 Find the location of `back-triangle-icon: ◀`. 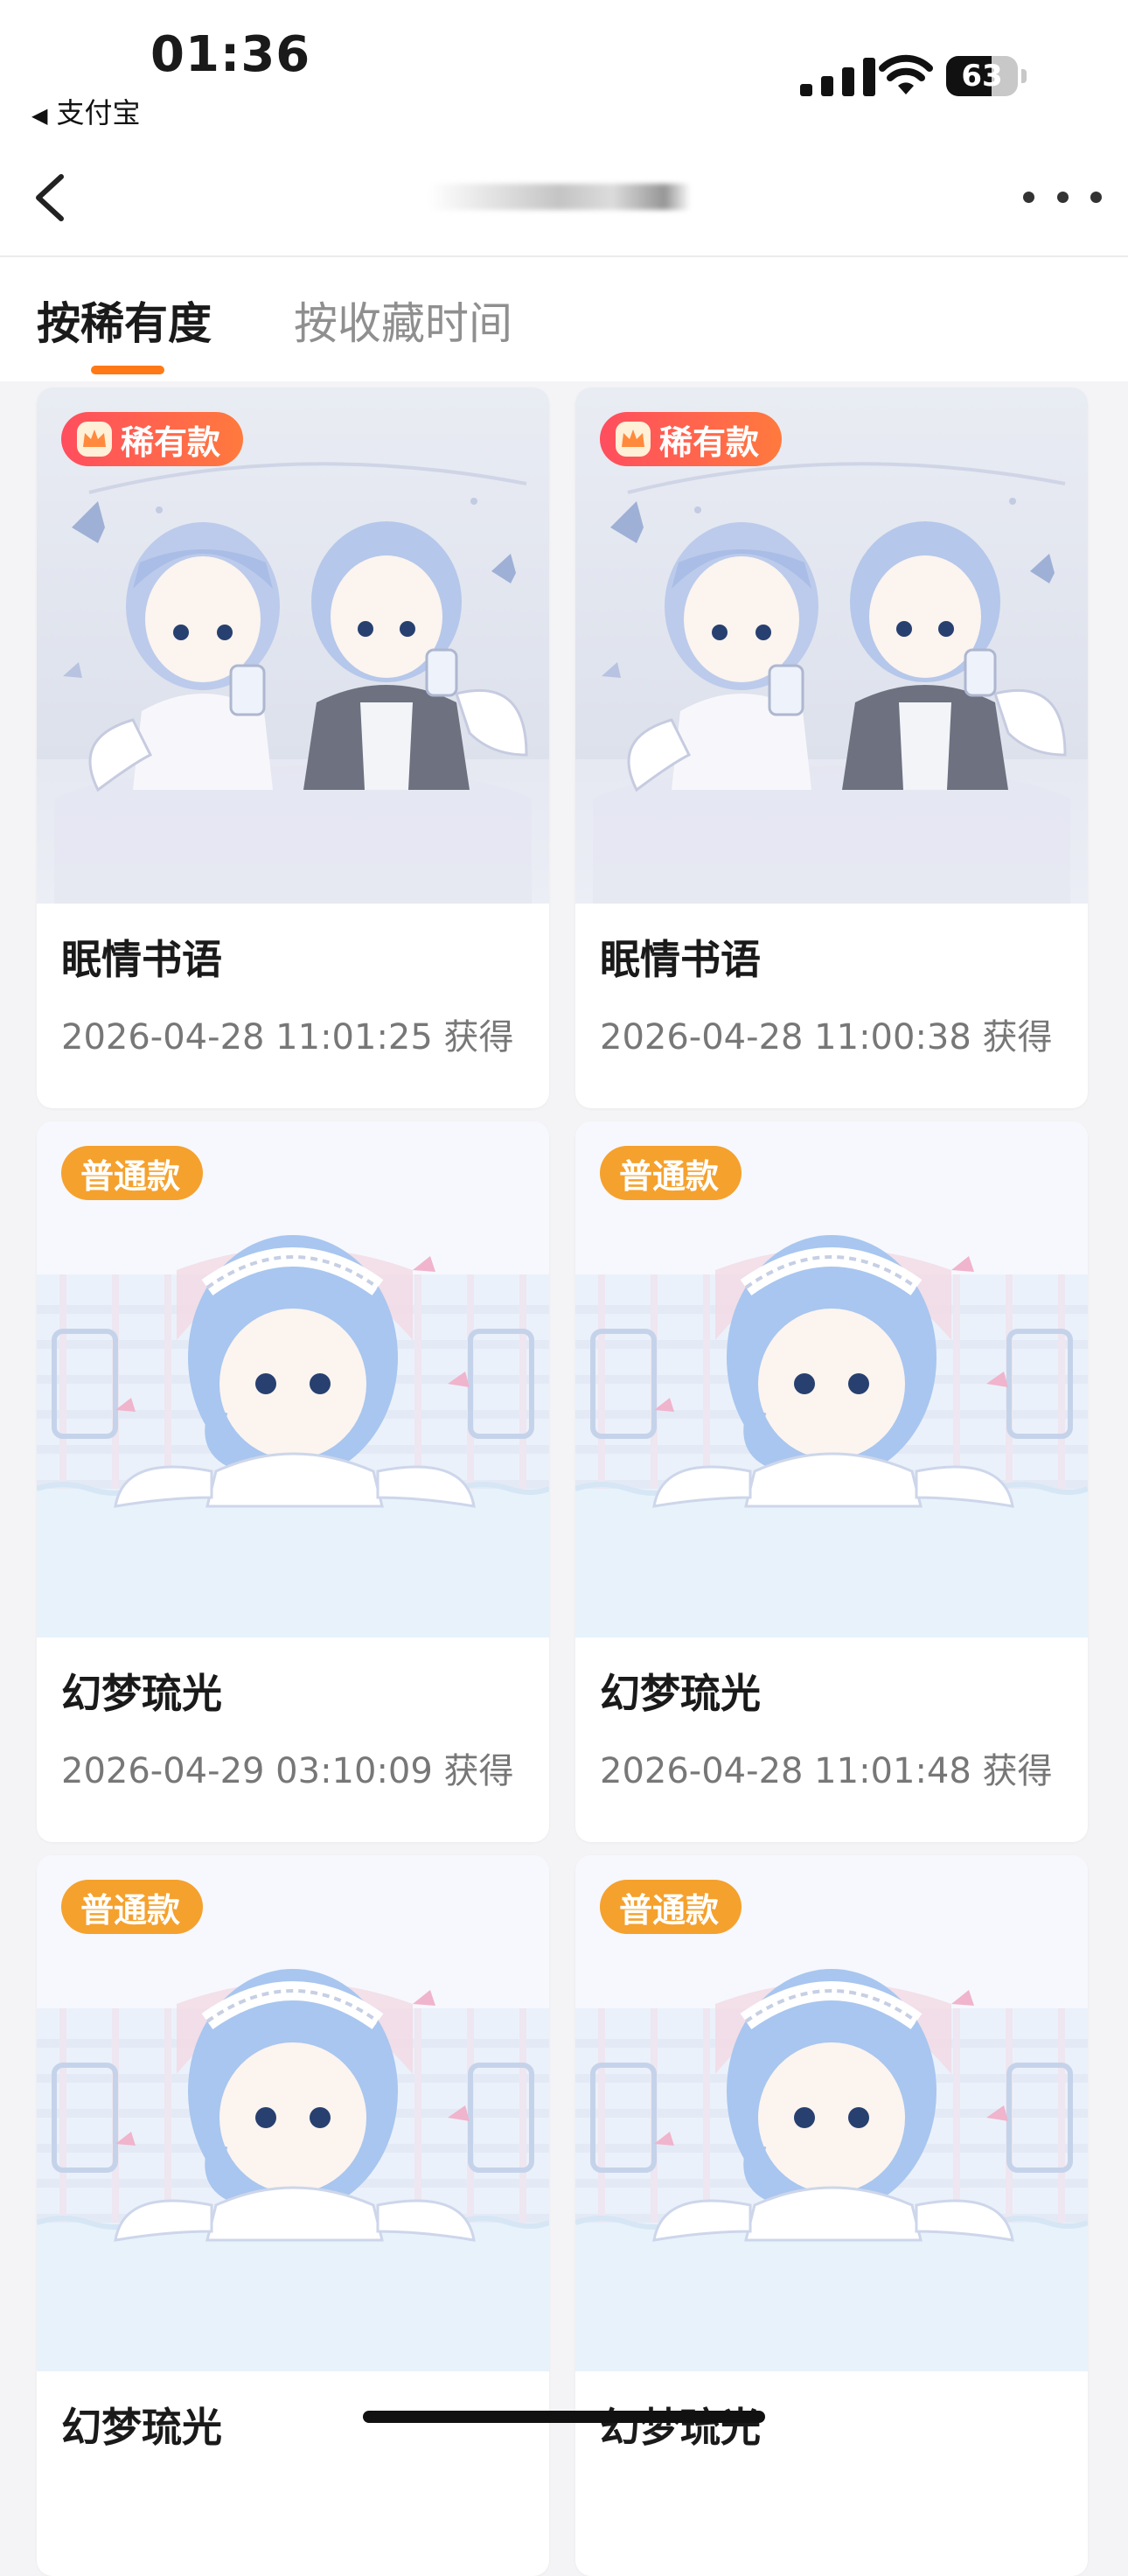

back-triangle-icon: ◀ is located at coordinates (39, 115).